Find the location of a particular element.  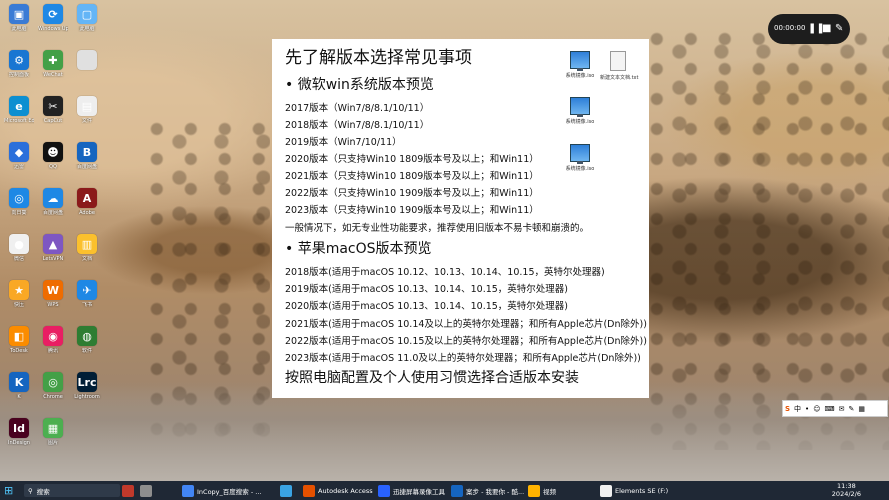

desktop-icon-label: LetsVPN is located at coordinates (53, 259).